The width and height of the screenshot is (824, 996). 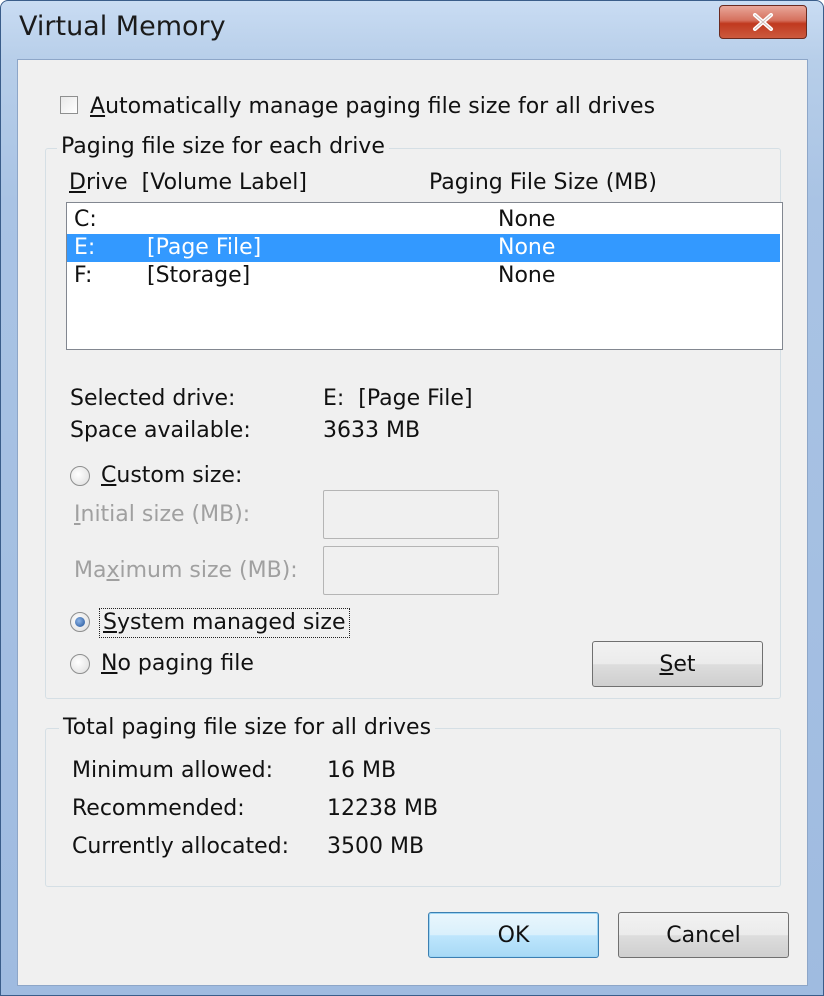 I want to click on system-managed-label: System managed size, so click(x=224, y=623).